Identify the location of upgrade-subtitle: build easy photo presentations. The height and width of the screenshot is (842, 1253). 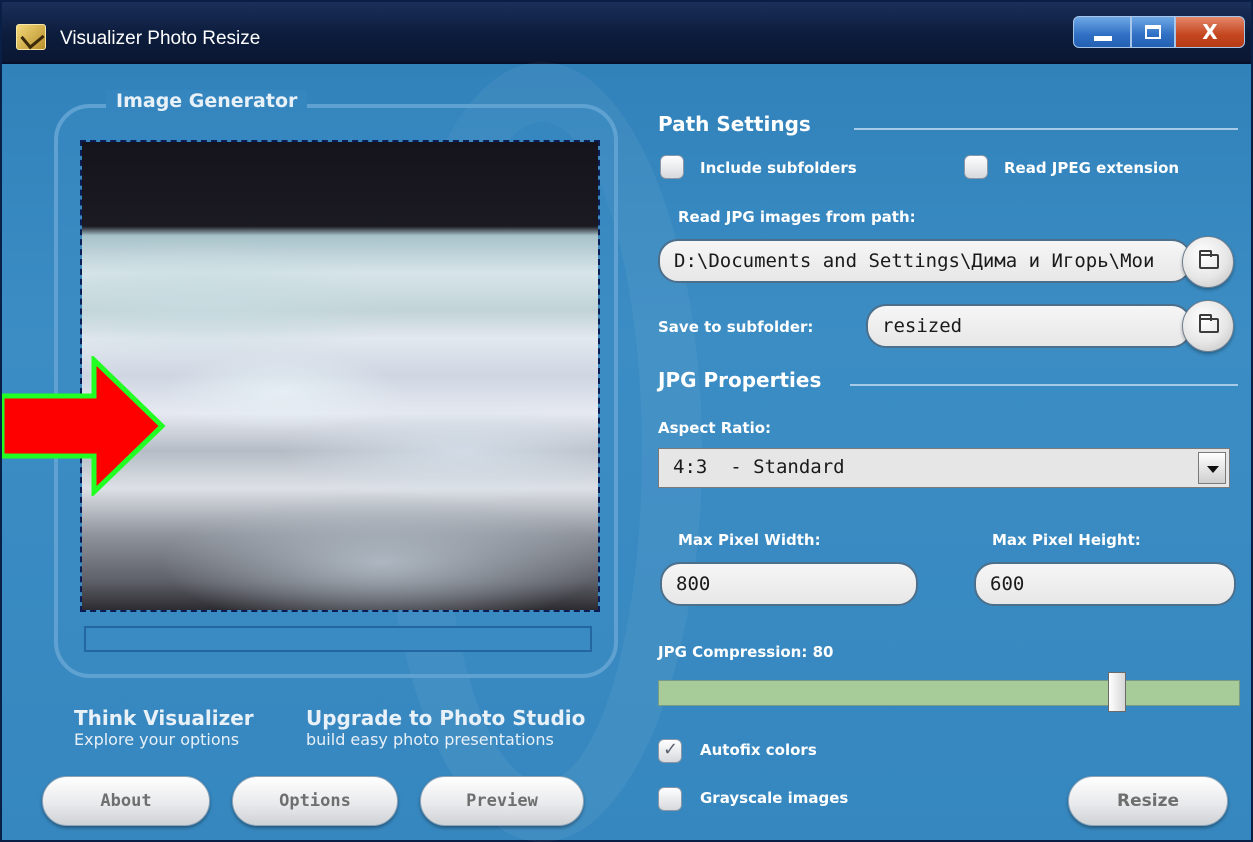
(430, 739).